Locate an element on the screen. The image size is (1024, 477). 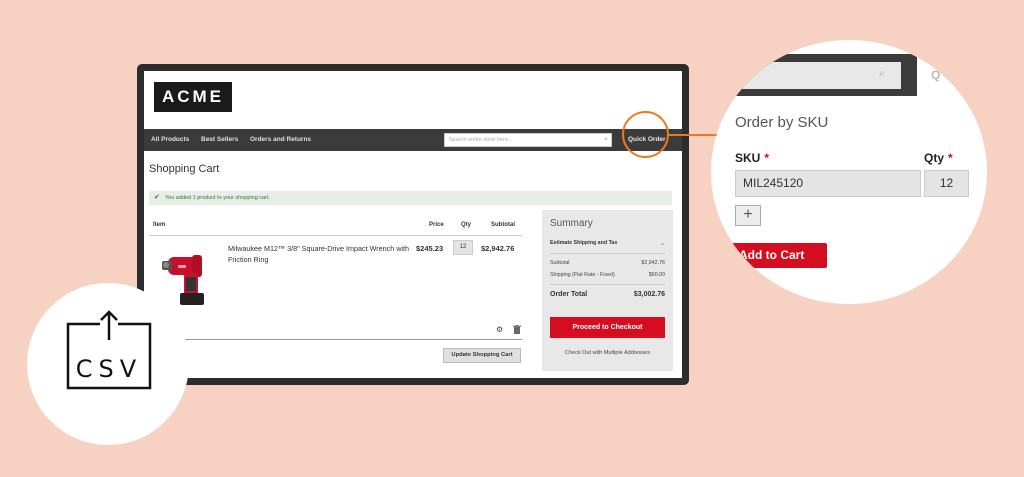
sku-input: MIL245120 is located at coordinates (828, 183).